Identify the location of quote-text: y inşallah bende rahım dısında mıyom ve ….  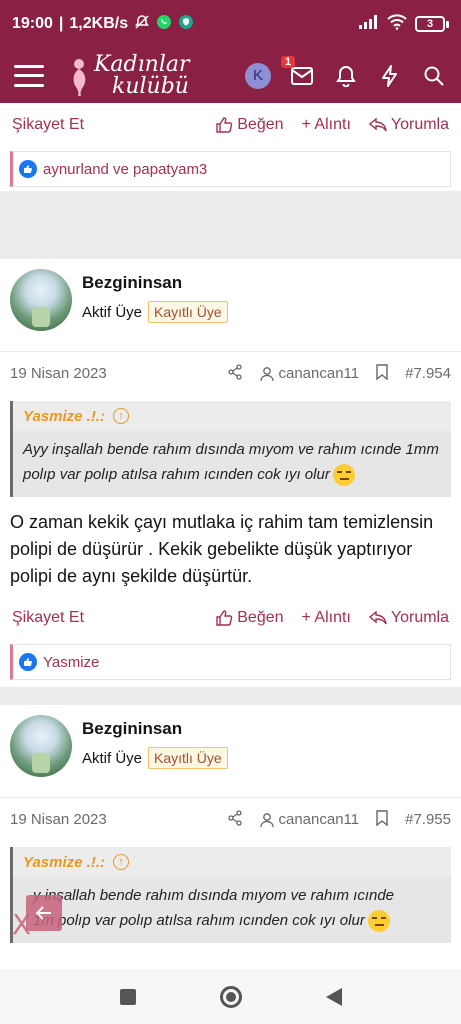
(232, 910).